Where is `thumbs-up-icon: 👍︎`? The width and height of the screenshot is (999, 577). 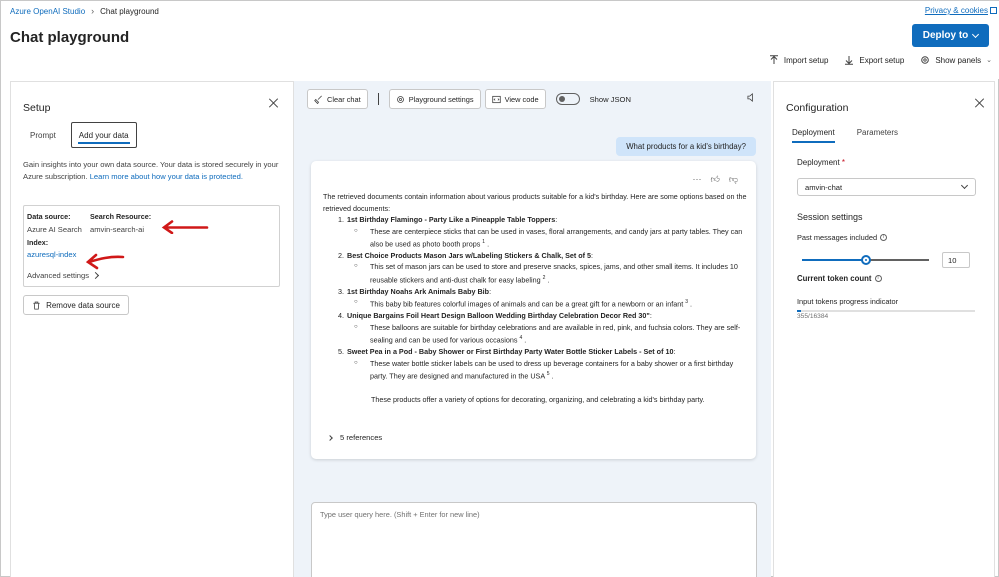 thumbs-up-icon: 👍︎ is located at coordinates (714, 179).